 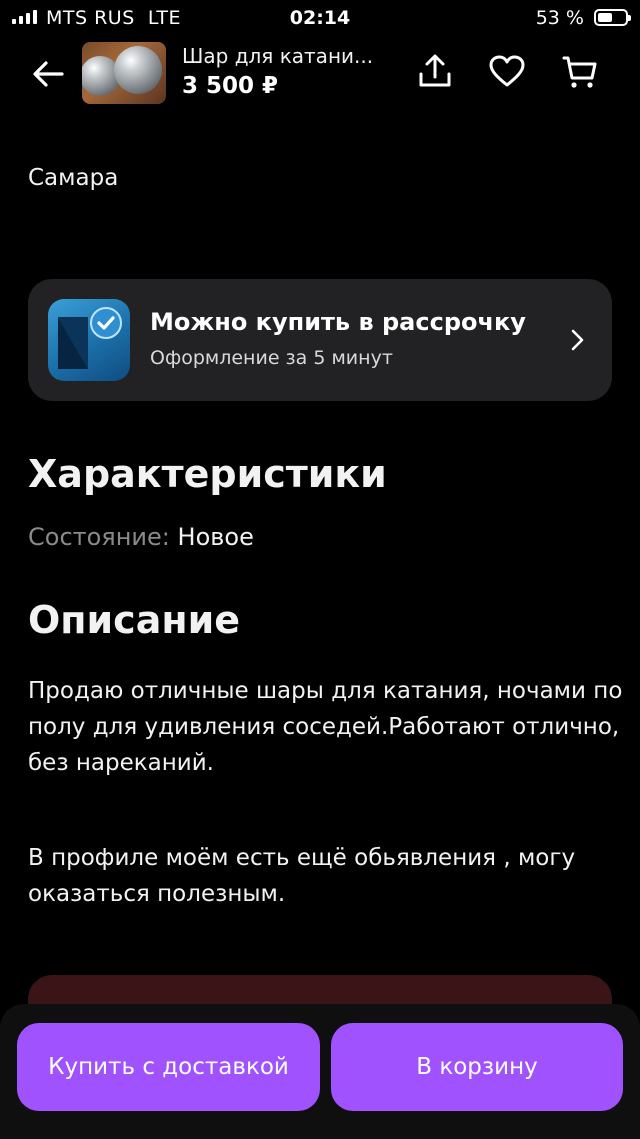 I want to click on buy-with-delivery-button: Купить с доставкой, so click(x=168, y=1067).